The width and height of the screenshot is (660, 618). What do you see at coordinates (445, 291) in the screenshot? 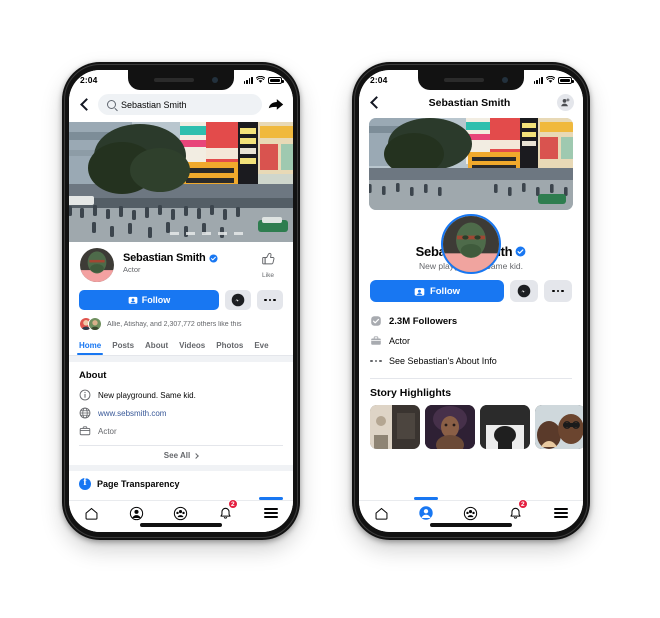
I see `follow-button-label: Follow` at bounding box center [445, 291].